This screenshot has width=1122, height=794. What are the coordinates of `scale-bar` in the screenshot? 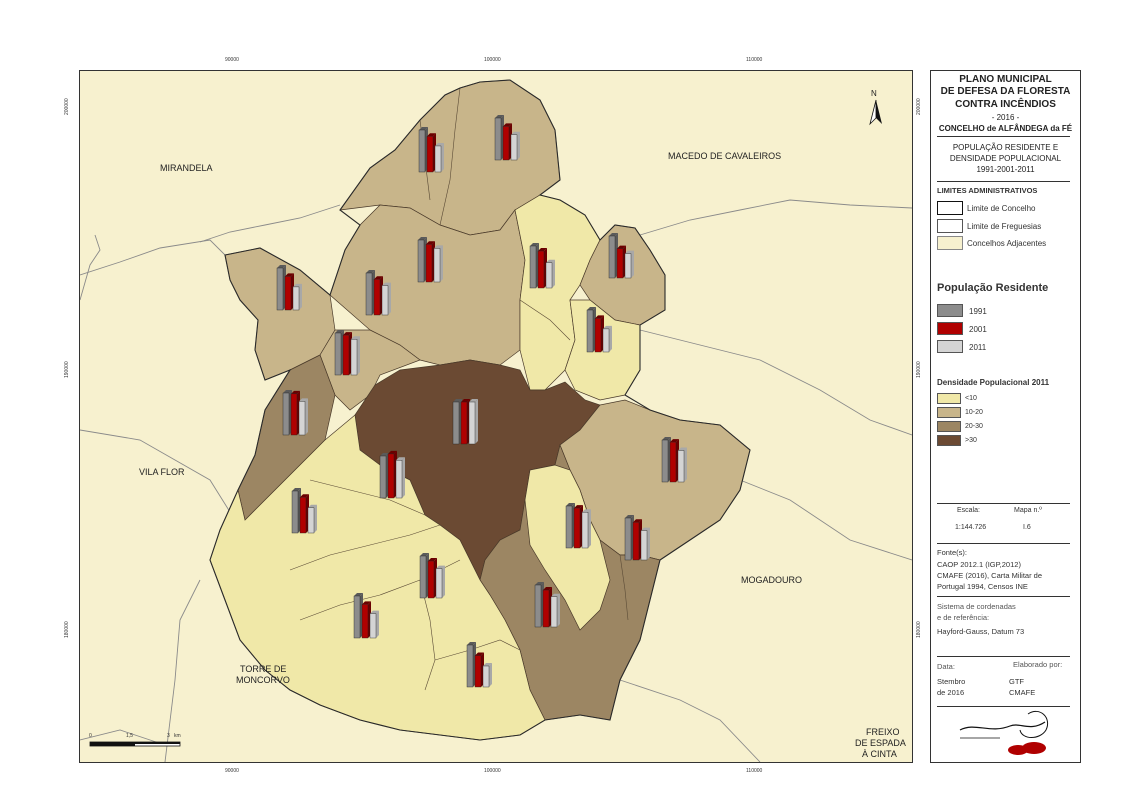 It's located at (135, 744).